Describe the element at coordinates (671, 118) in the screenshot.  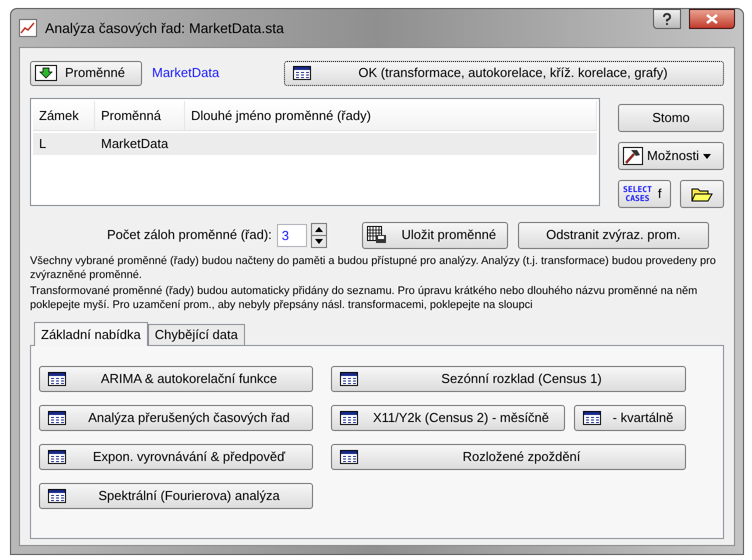
I see `cancel-button: Stomo` at that location.